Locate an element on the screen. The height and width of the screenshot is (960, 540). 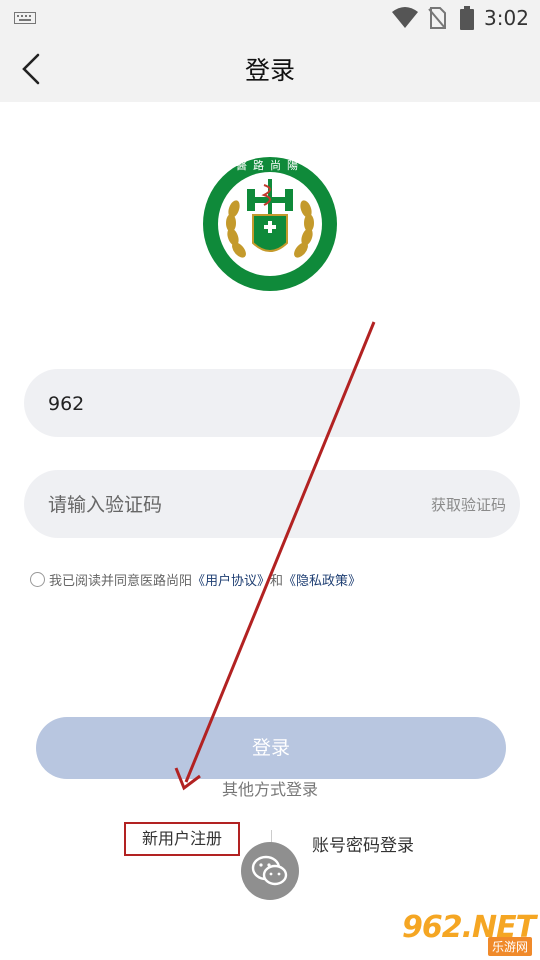
agreement-row: 我已阅读并同意医路尚阳 《用户协议》 和 《隐私政策》 is located at coordinates (195, 579).